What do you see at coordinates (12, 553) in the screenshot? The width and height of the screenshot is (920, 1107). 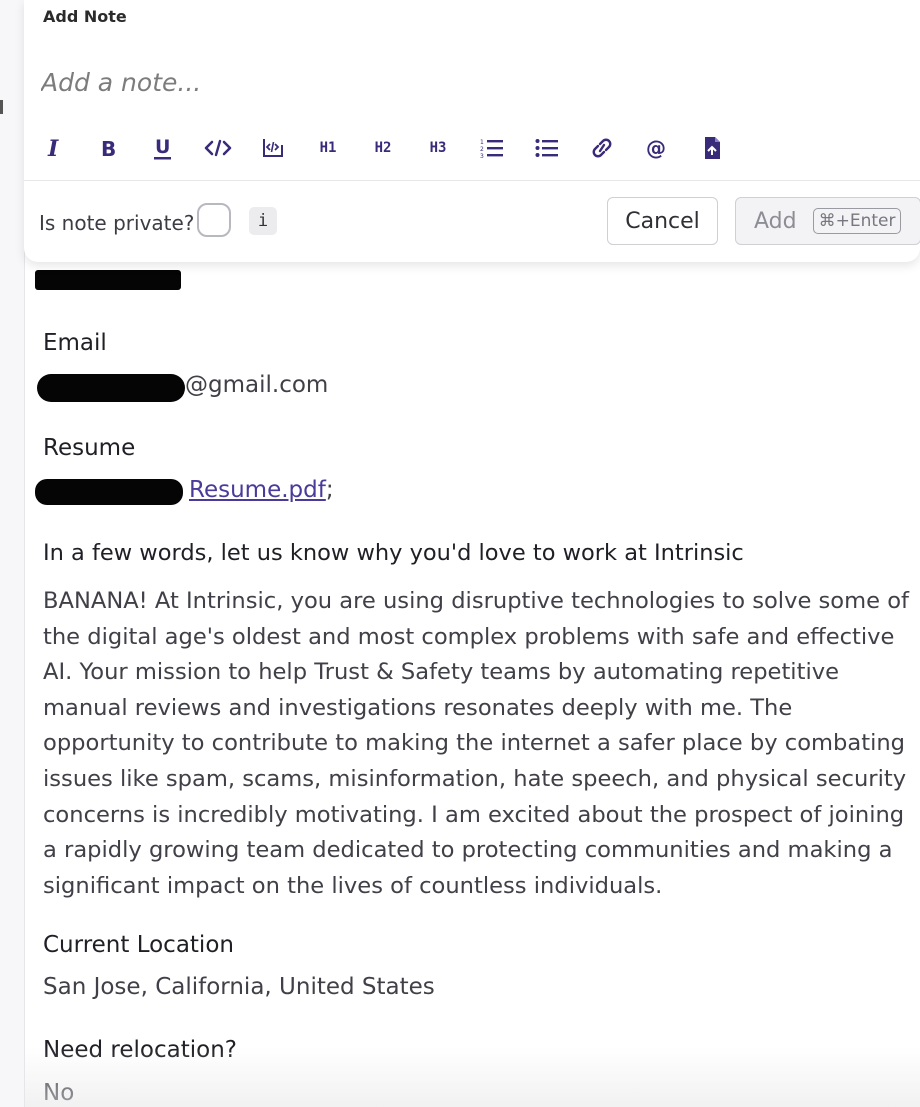 I see `left-rail` at bounding box center [12, 553].